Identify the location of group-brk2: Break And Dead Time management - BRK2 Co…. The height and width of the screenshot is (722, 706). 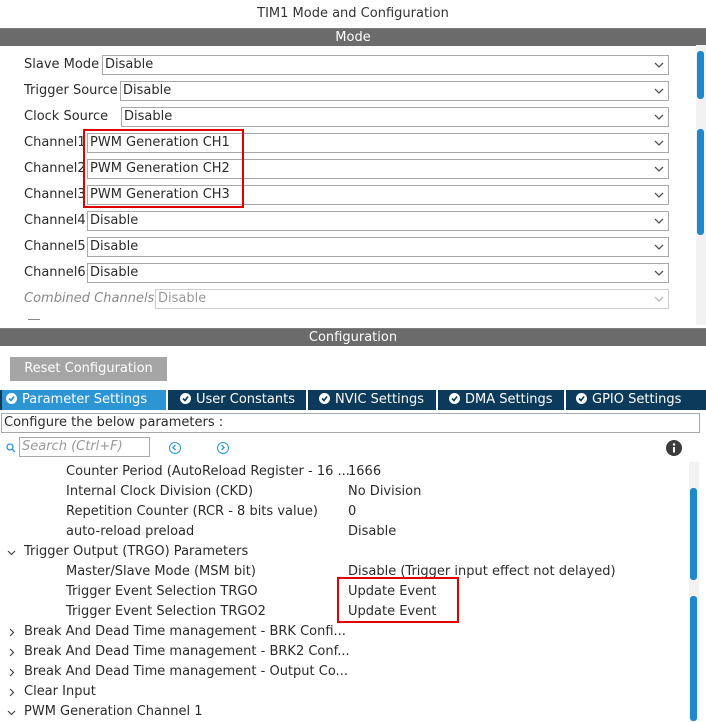
(345, 652).